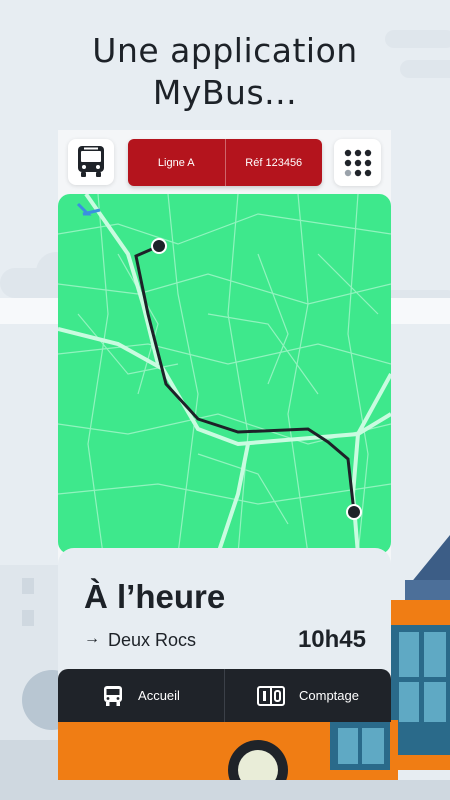 The height and width of the screenshot is (800, 450). What do you see at coordinates (159, 246) in the screenshot?
I see `route-start-marker` at bounding box center [159, 246].